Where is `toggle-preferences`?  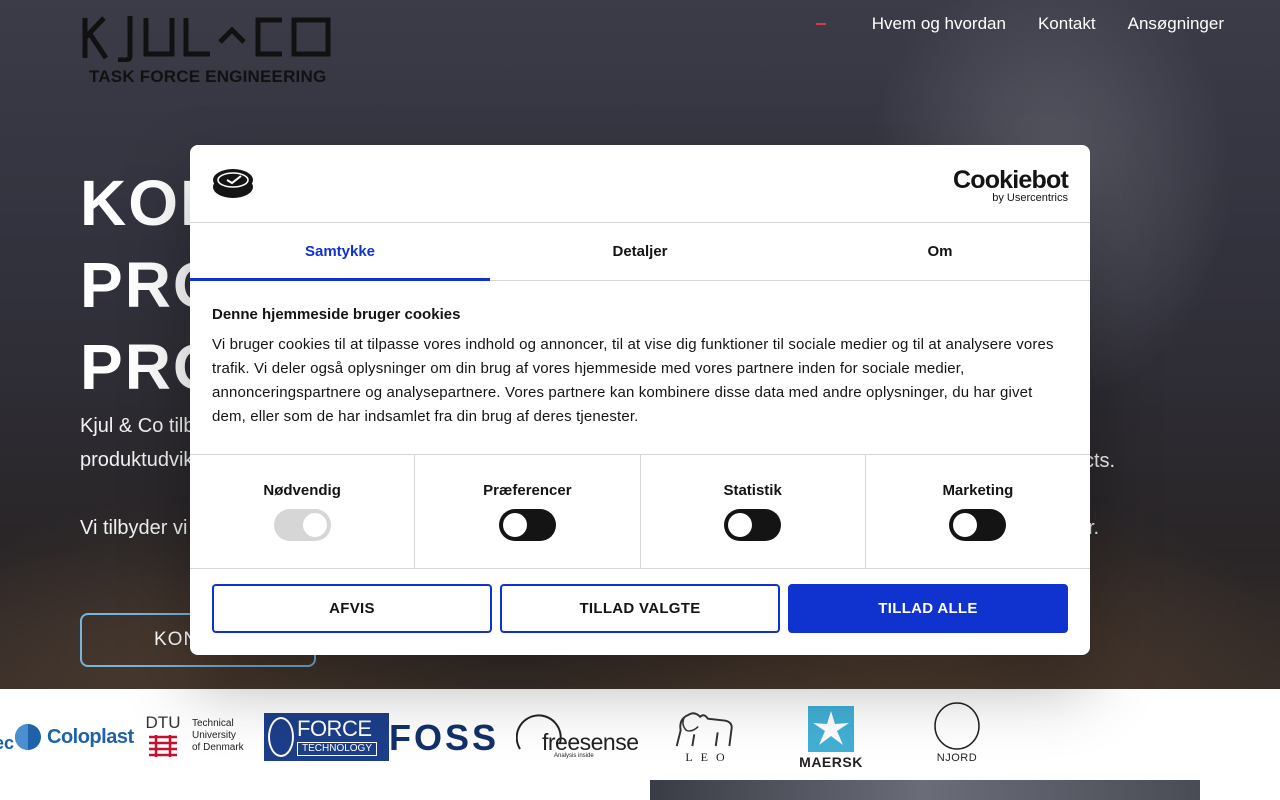 toggle-preferences is located at coordinates (527, 525).